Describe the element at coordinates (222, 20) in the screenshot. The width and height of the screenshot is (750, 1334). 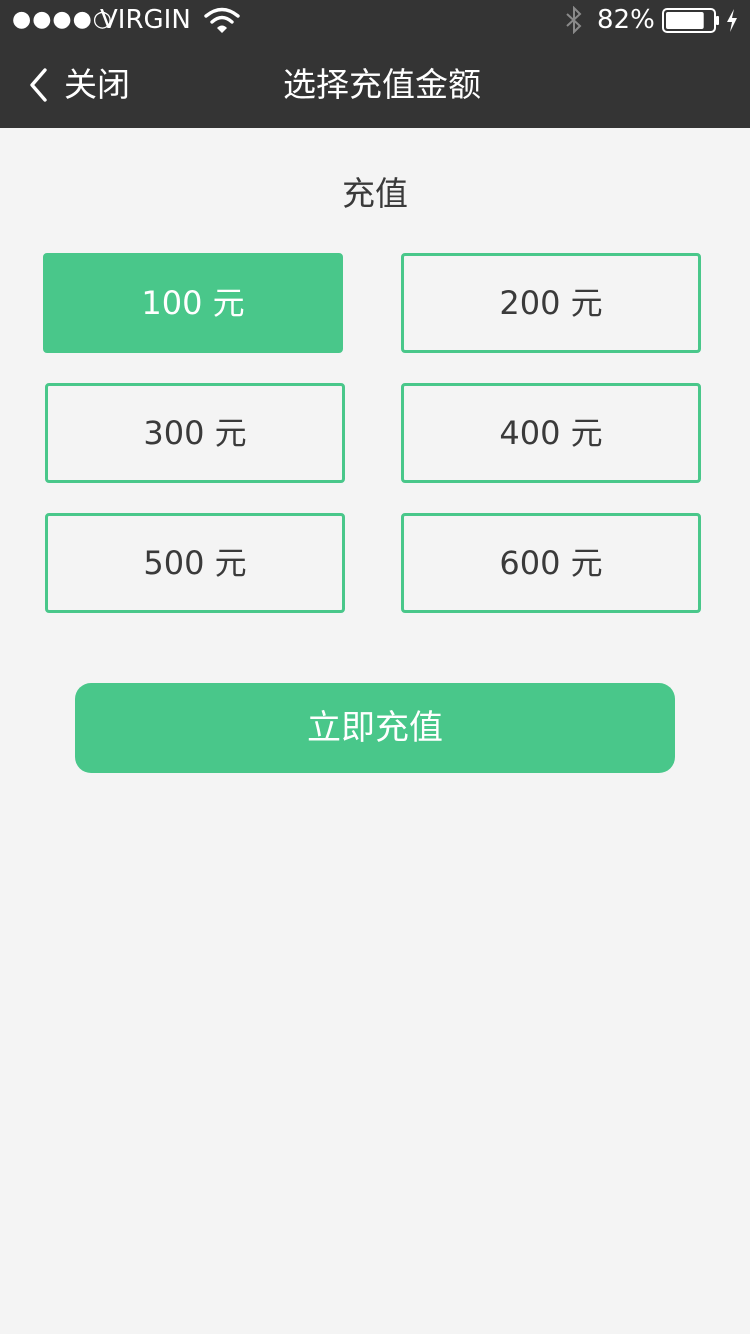
I see `wifi-icon` at that location.